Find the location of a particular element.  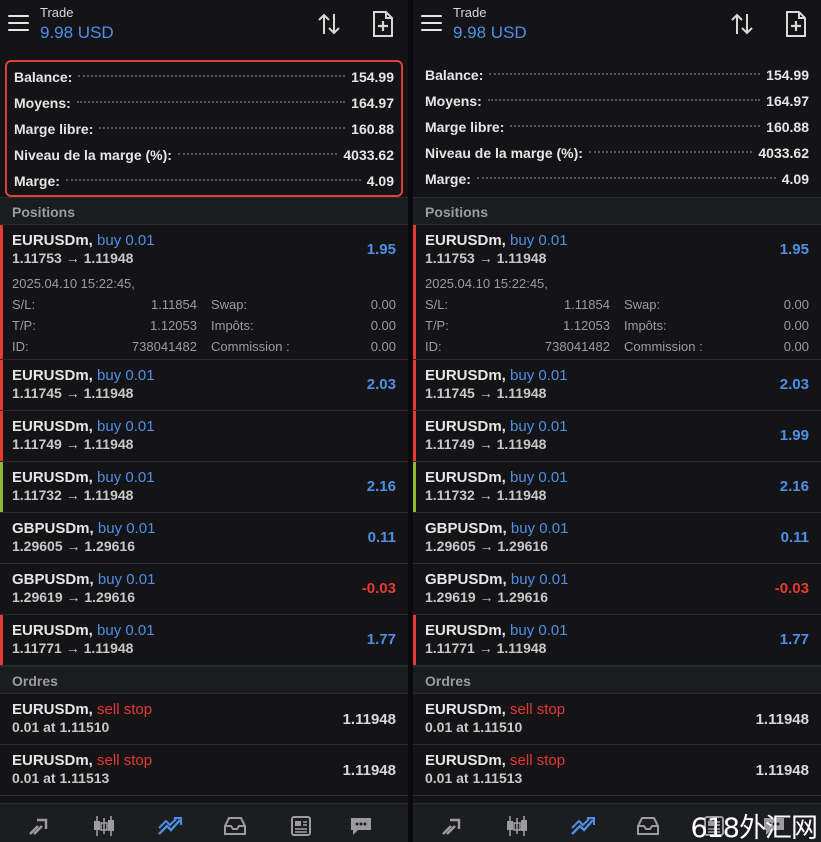

news-icon is located at coordinates (301, 826).